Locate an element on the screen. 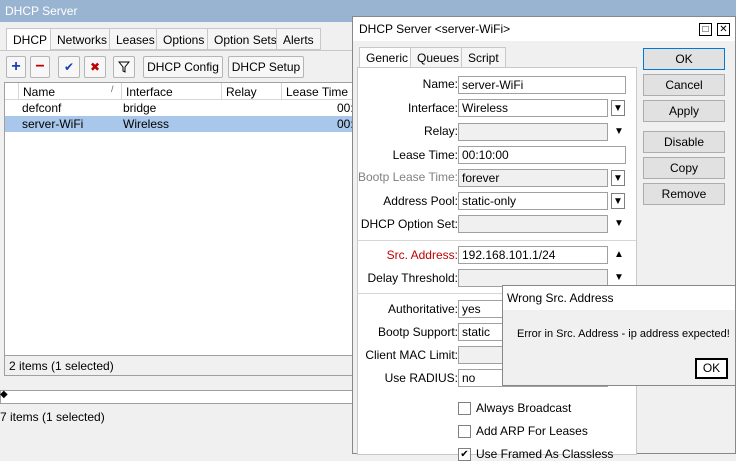  dialog-ok-button: OK is located at coordinates (711, 368).